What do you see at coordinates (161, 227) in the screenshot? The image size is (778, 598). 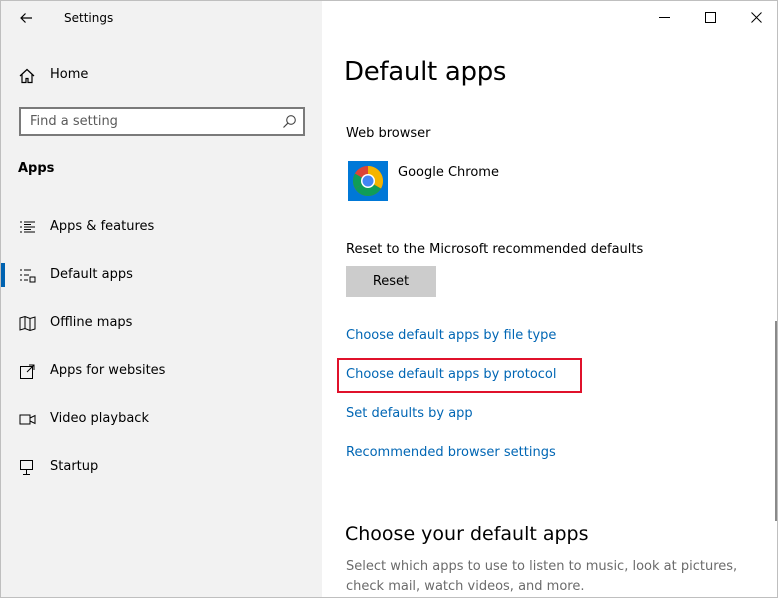 I see `sidebar-item-apps-features: Apps & features` at bounding box center [161, 227].